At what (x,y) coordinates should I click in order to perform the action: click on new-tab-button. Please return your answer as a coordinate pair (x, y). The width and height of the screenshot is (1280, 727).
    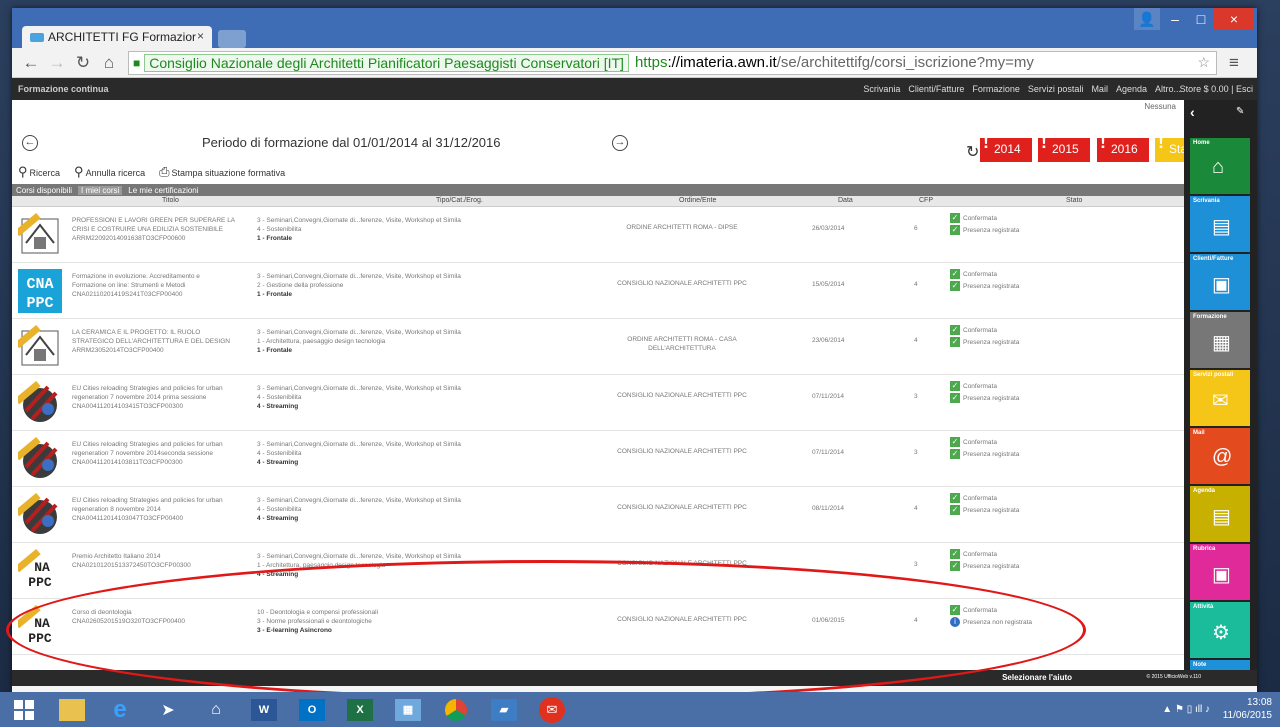
    Looking at the image, I should click on (232, 39).